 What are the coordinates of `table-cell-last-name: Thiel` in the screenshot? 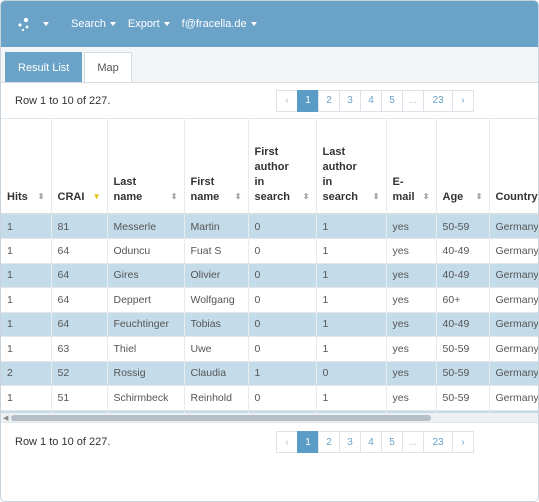 It's located at (146, 349).